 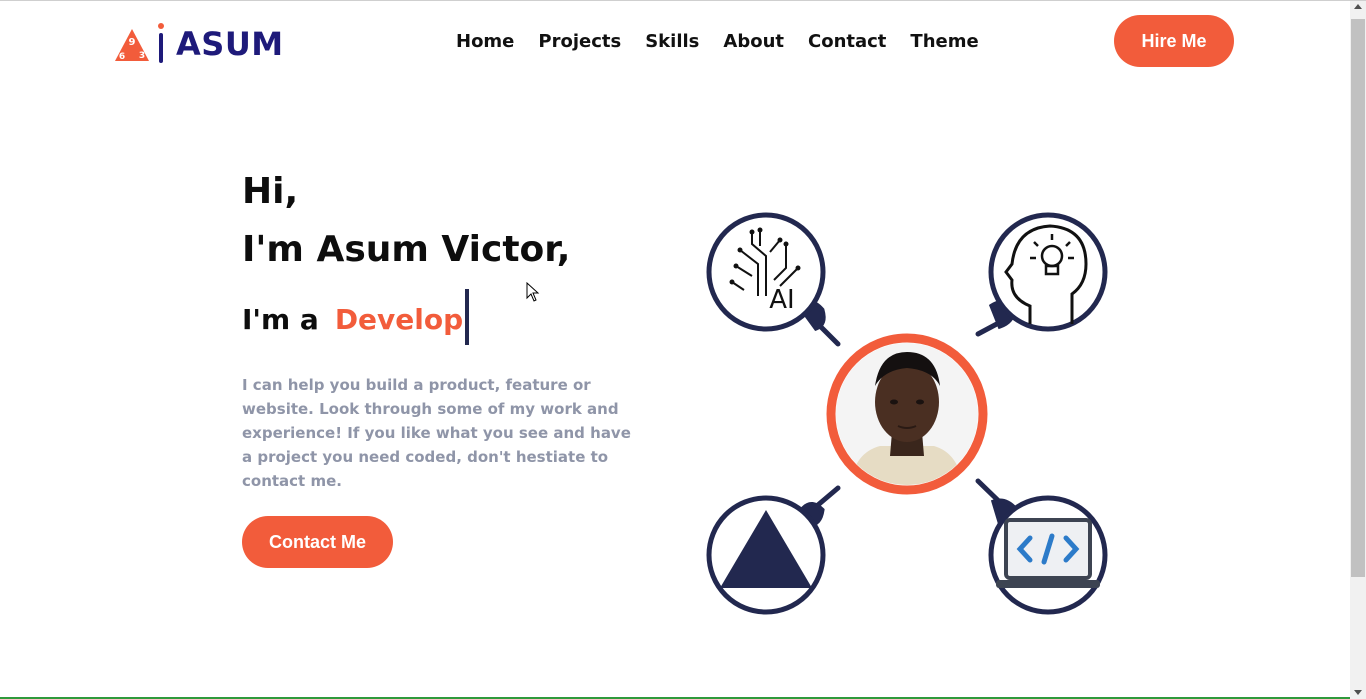 I want to click on nav-contact: Contact, so click(x=847, y=42).